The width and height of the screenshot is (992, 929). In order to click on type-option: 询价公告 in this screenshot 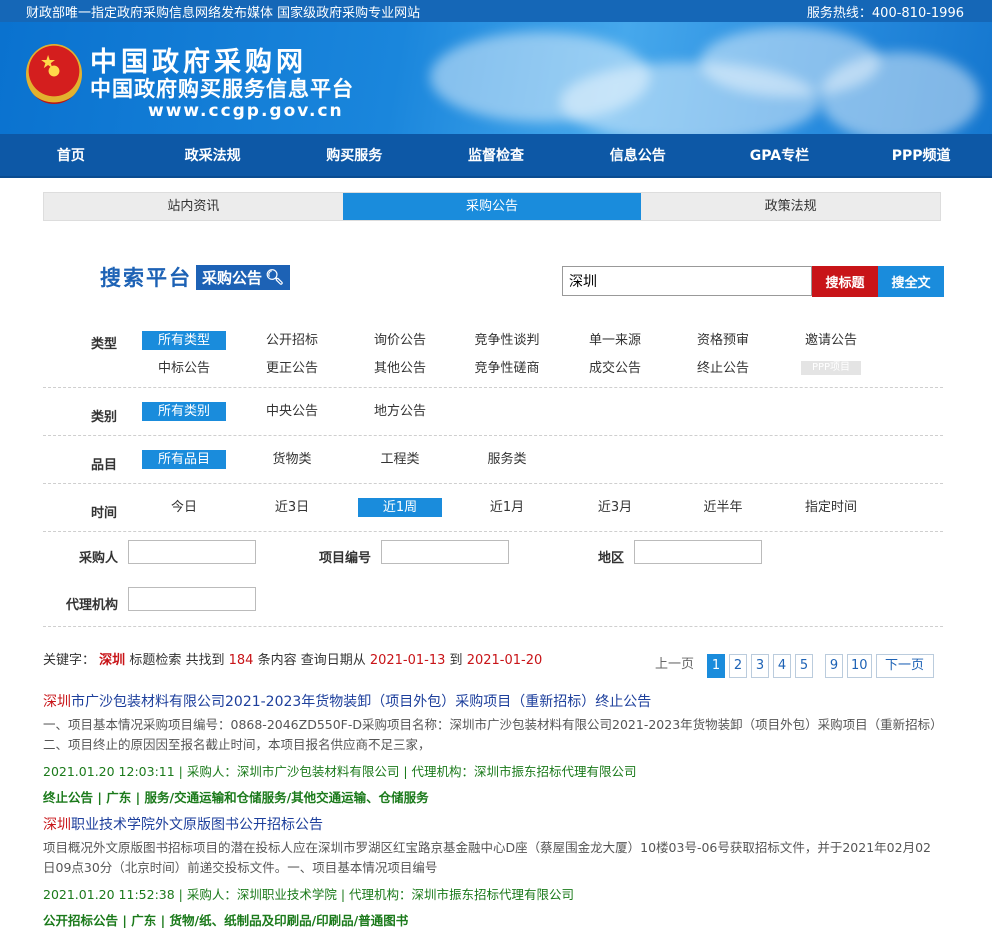, I will do `click(400, 340)`.